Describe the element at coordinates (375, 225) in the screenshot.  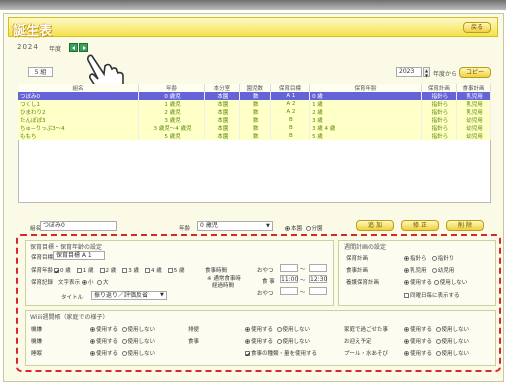
I see `add-button: 追 加` at that location.